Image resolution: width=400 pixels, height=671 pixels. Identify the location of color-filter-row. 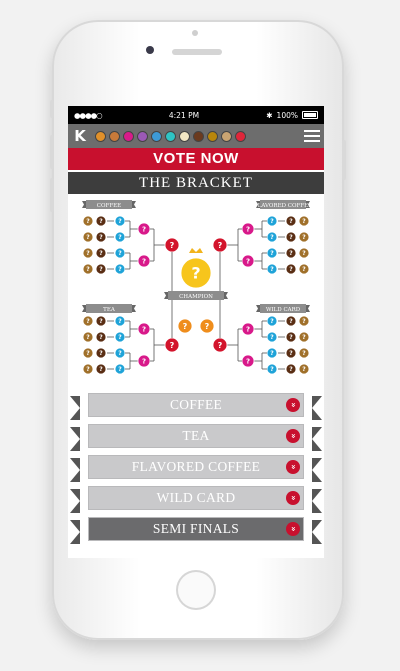
(170, 136).